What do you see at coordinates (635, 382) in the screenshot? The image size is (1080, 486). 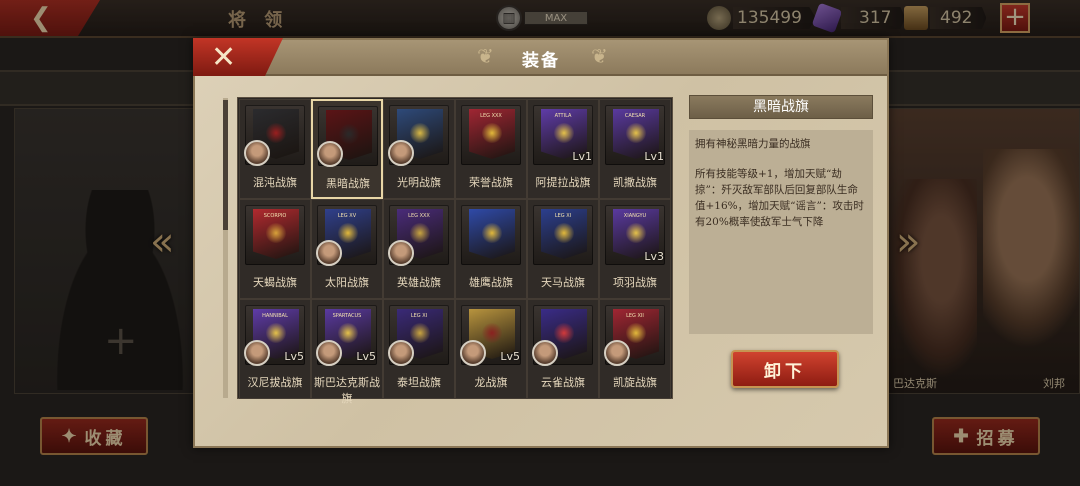 I see `item-name: 凯旋战旗` at bounding box center [635, 382].